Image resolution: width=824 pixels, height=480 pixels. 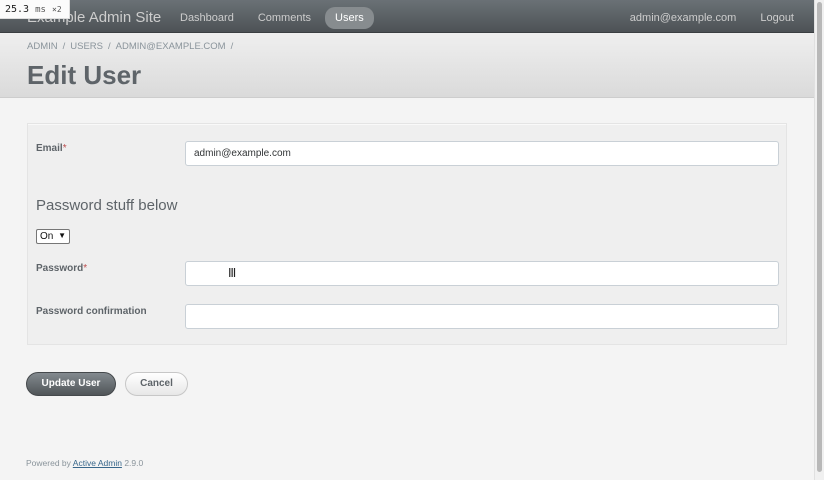 I want to click on breadcrumb-users: USERS, so click(x=86, y=46).